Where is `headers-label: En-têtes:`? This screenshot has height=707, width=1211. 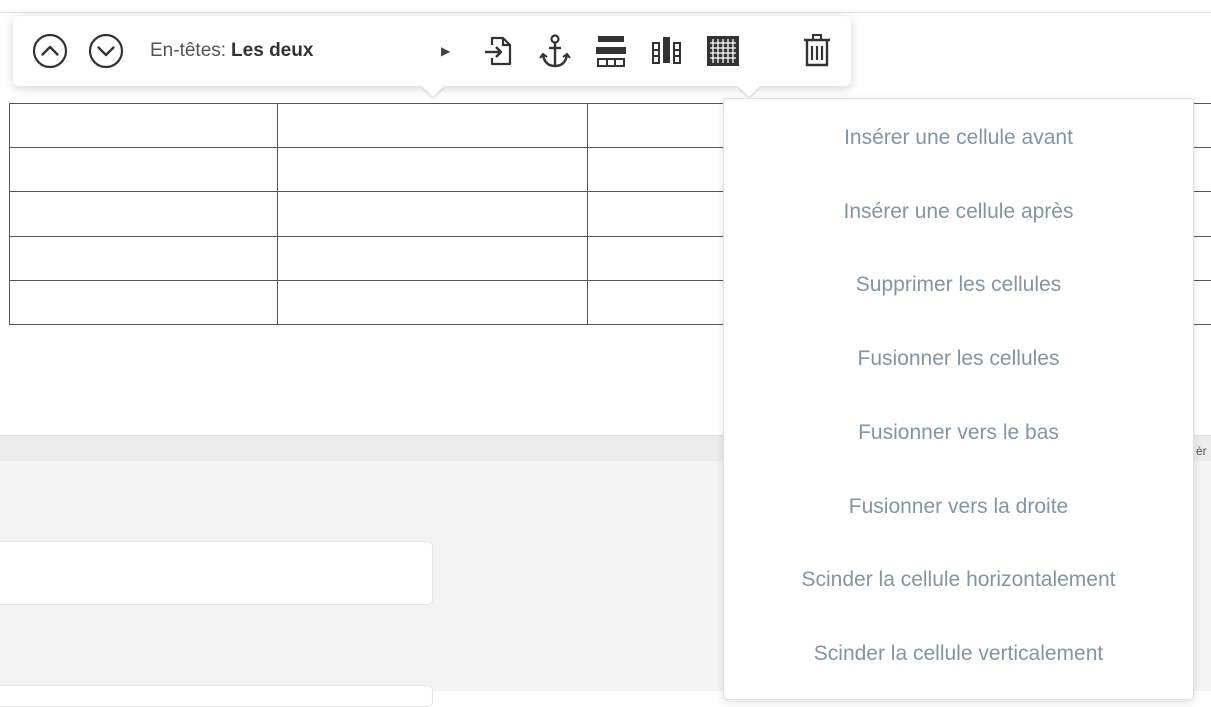
headers-label: En-têtes: is located at coordinates (188, 51).